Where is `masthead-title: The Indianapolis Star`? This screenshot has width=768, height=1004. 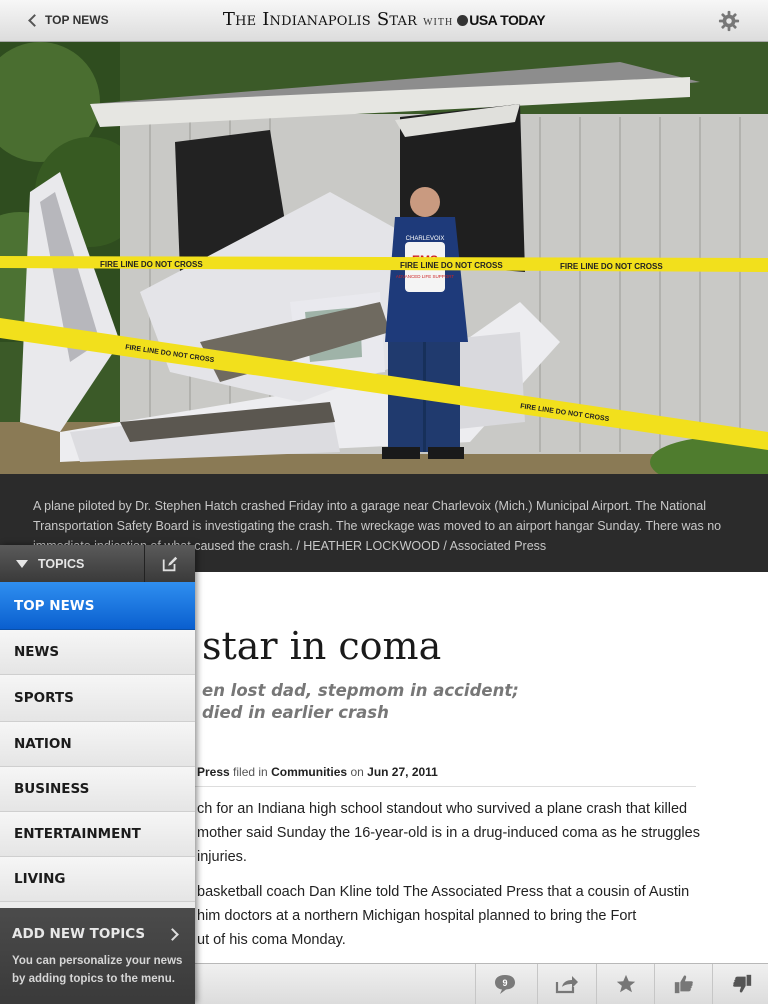
masthead-title: The Indianapolis Star is located at coordinates (320, 19).